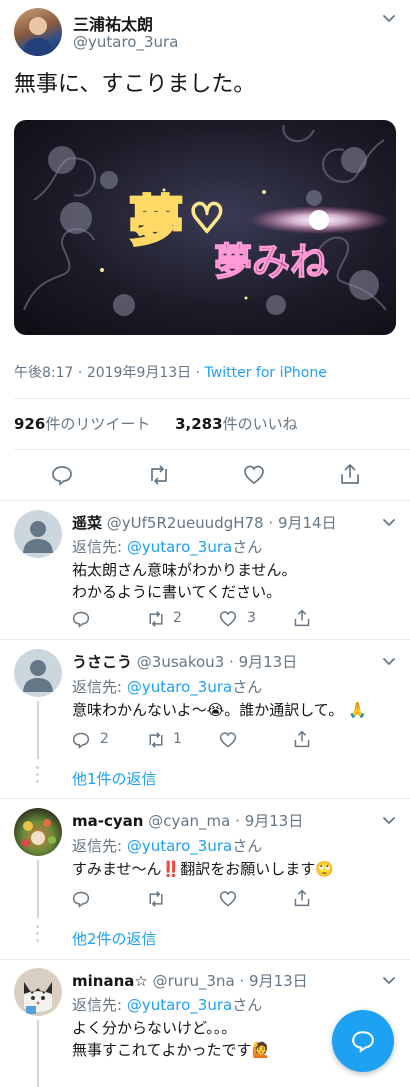  Describe the element at coordinates (135, 84) in the screenshot. I see `tweet-text: 無事に、すこりました。` at that location.